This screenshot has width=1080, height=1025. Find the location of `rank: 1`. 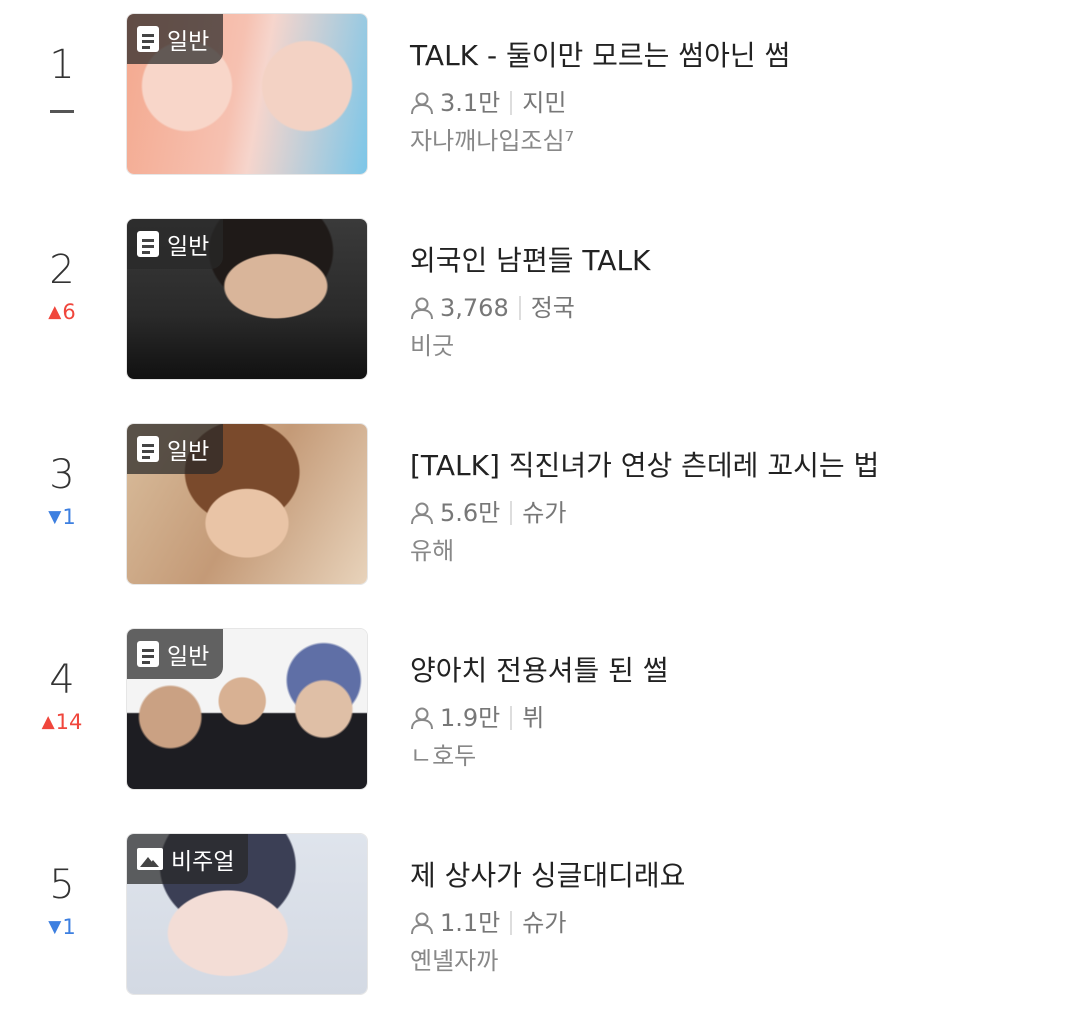

rank: 1 is located at coordinates (62, 77).